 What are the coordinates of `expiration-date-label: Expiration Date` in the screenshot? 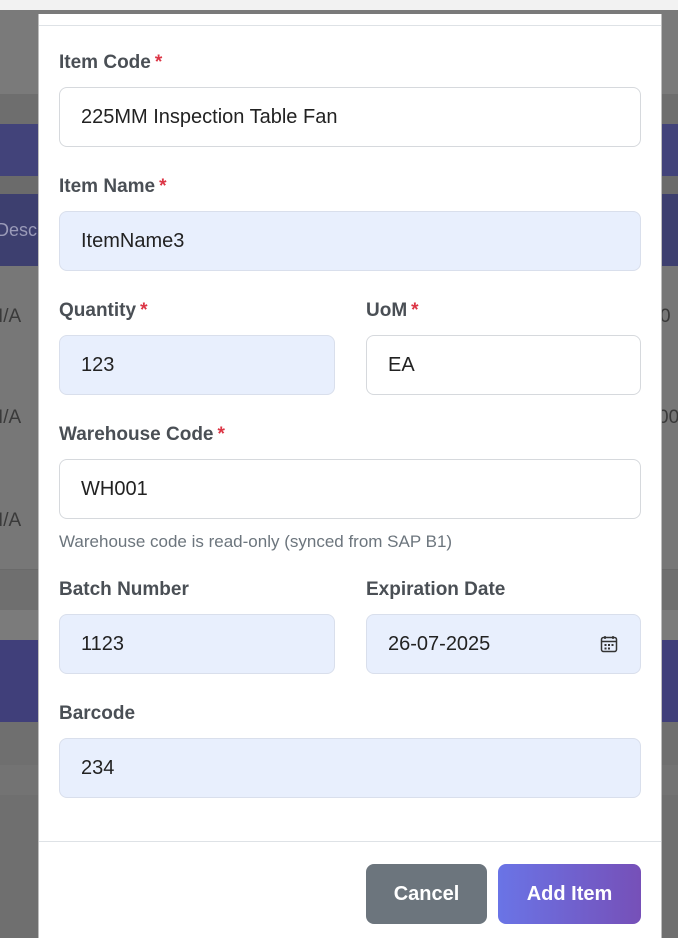 It's located at (436, 589).